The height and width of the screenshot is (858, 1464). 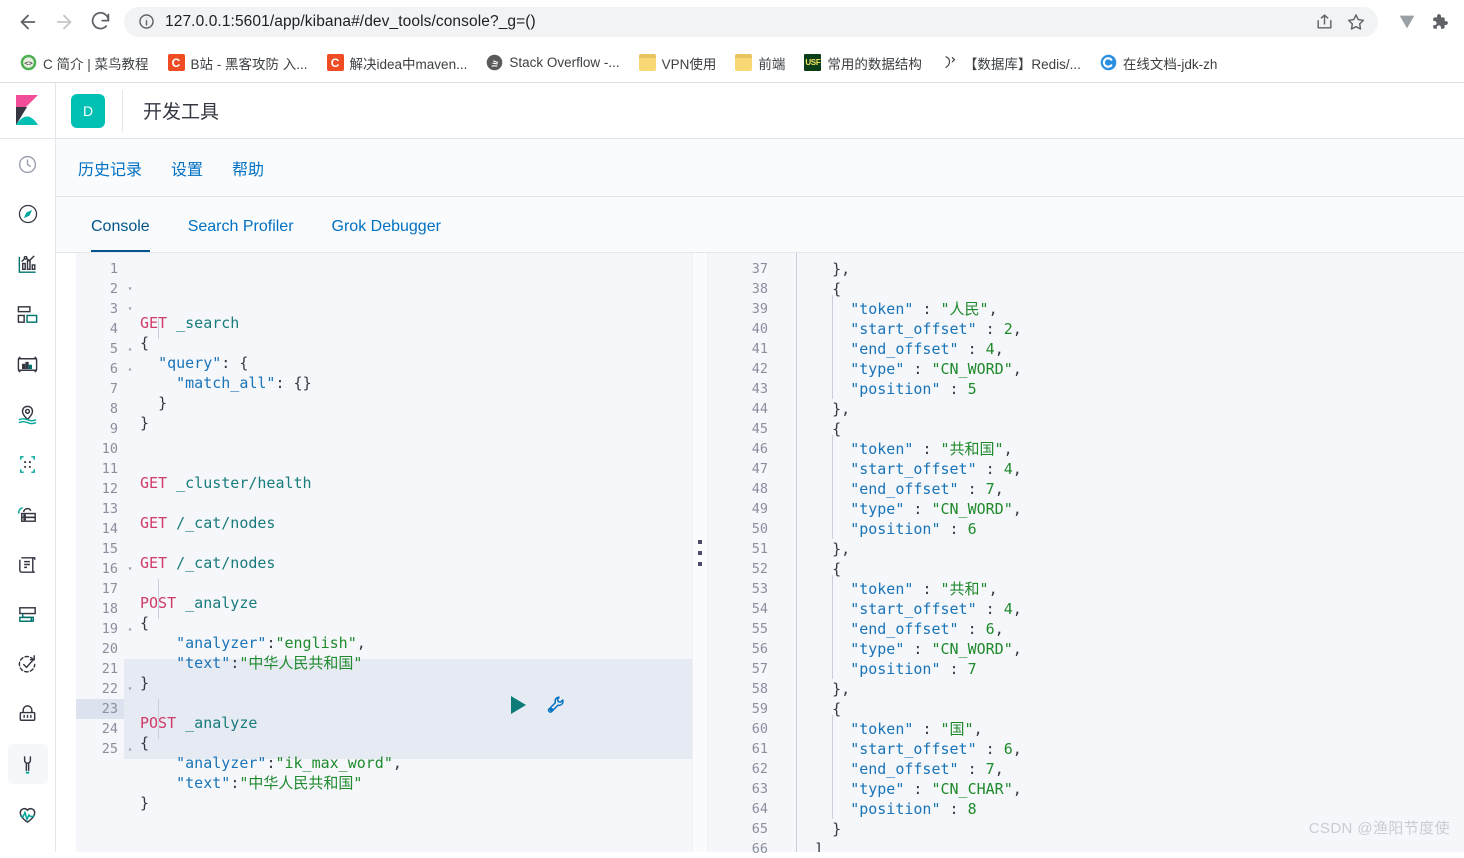 What do you see at coordinates (1119, 809) in the screenshot?
I see `code-line: "position" : 8` at bounding box center [1119, 809].